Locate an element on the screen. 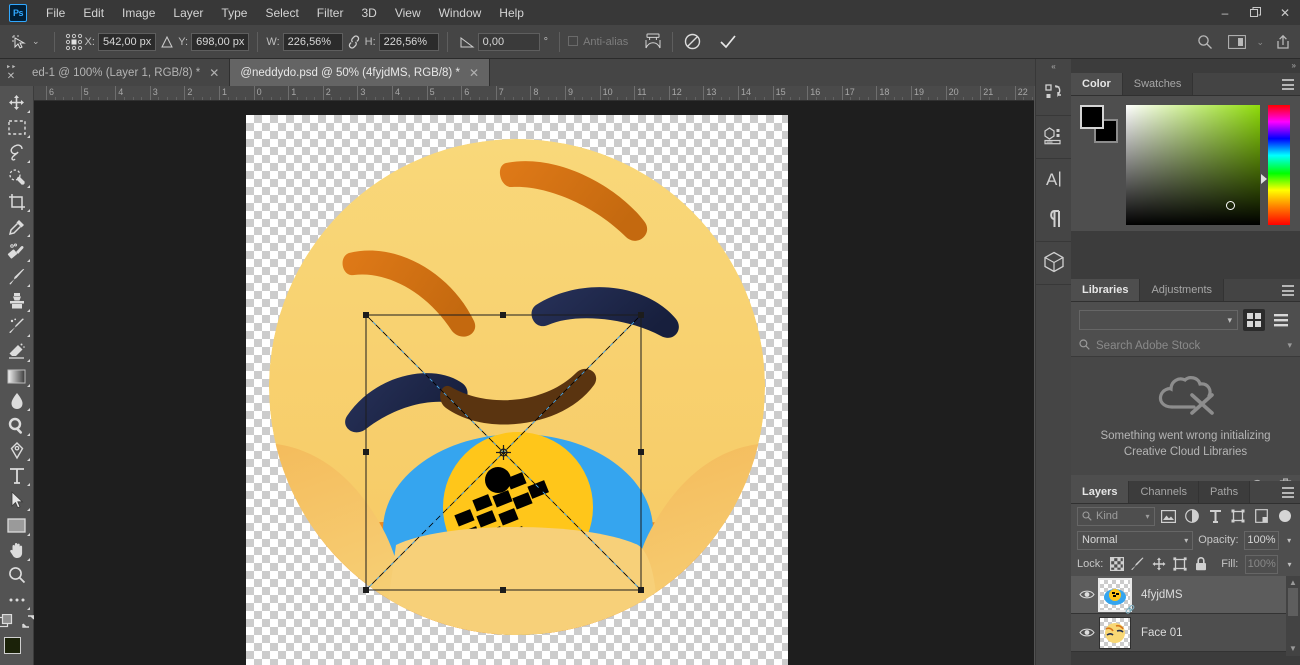 This screenshot has width=1300, height=665. blur-tool is located at coordinates (17, 401).